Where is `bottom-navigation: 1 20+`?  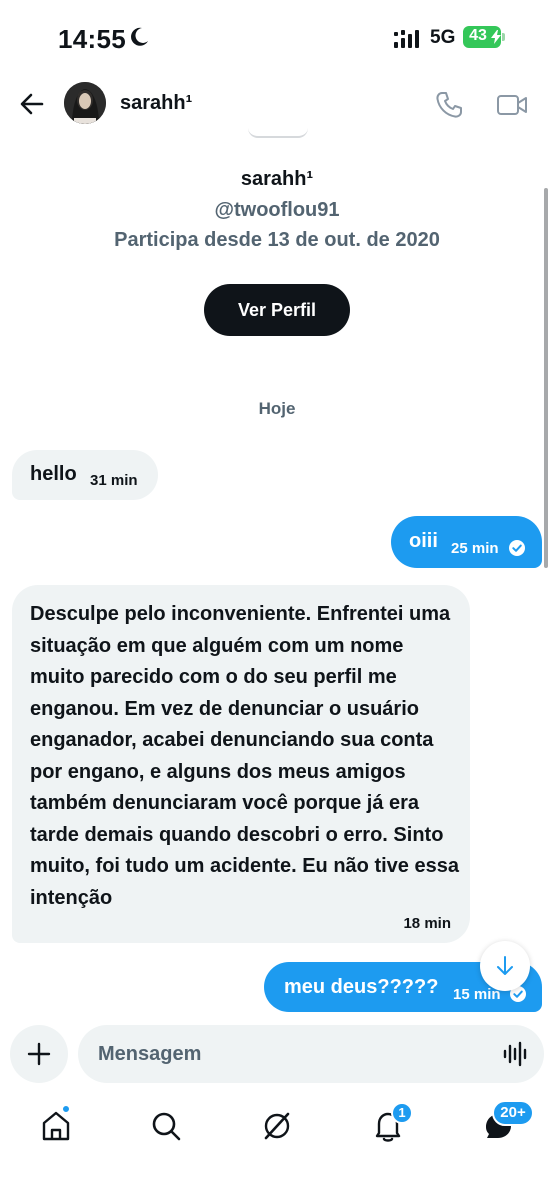
bottom-navigation: 1 20+ is located at coordinates (277, 1126).